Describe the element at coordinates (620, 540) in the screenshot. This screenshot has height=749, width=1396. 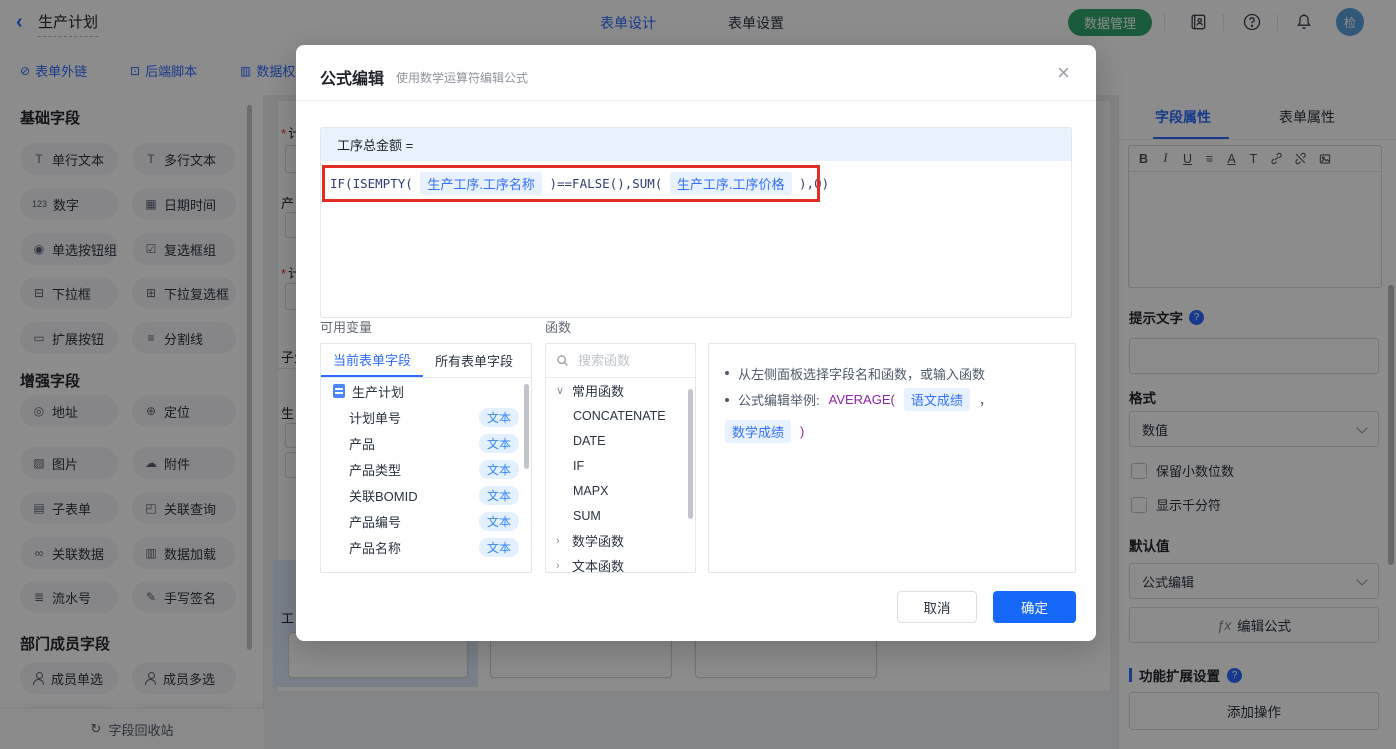
I see `function-group-math: › 数学函数` at that location.